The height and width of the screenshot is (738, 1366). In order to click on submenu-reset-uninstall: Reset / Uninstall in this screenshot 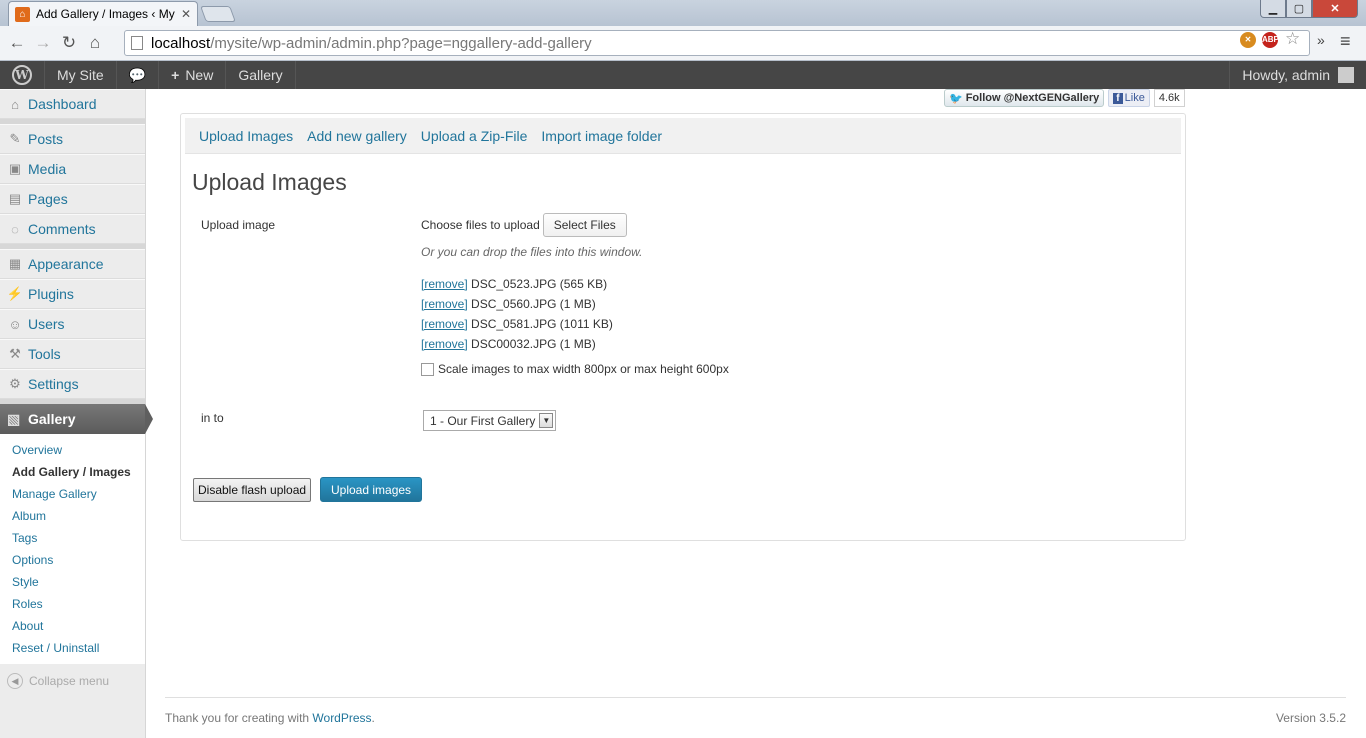, I will do `click(72, 648)`.